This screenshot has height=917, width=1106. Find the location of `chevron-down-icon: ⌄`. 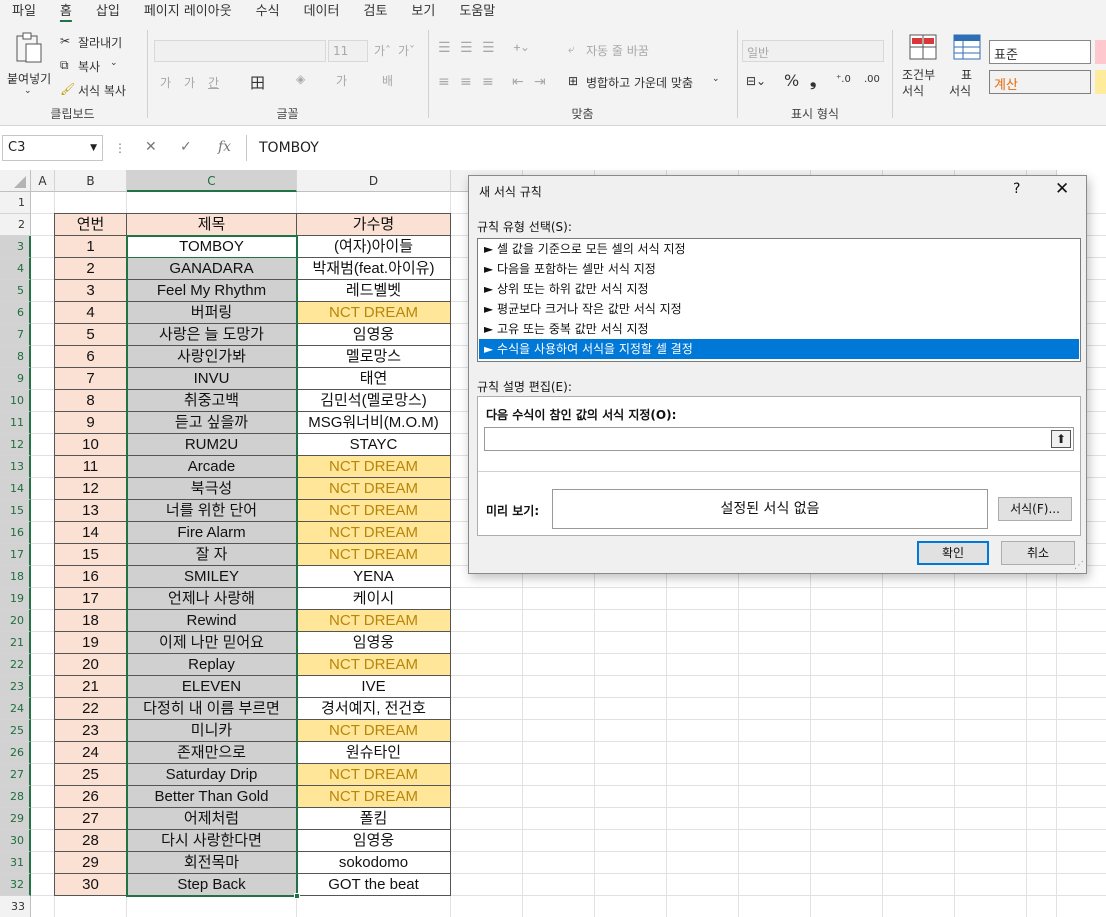

chevron-down-icon: ⌄ is located at coordinates (716, 79).